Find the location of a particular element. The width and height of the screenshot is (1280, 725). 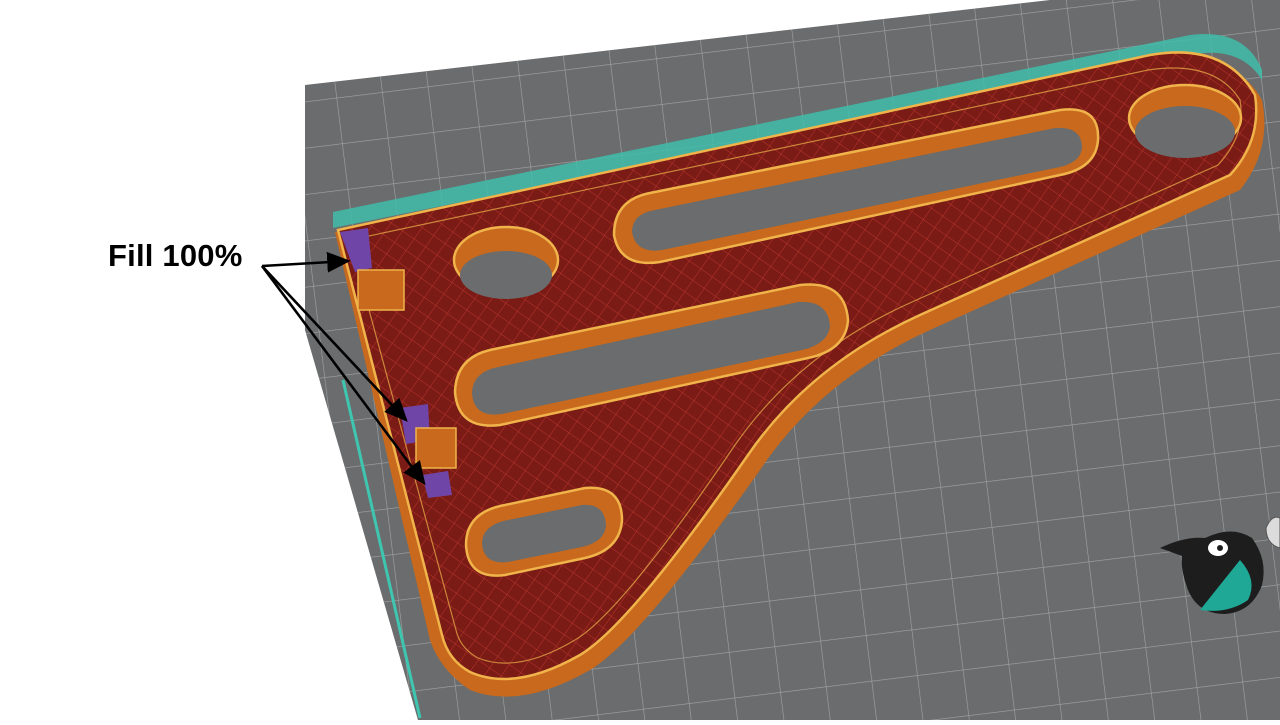

hole-round-large is located at coordinates (1185, 120).